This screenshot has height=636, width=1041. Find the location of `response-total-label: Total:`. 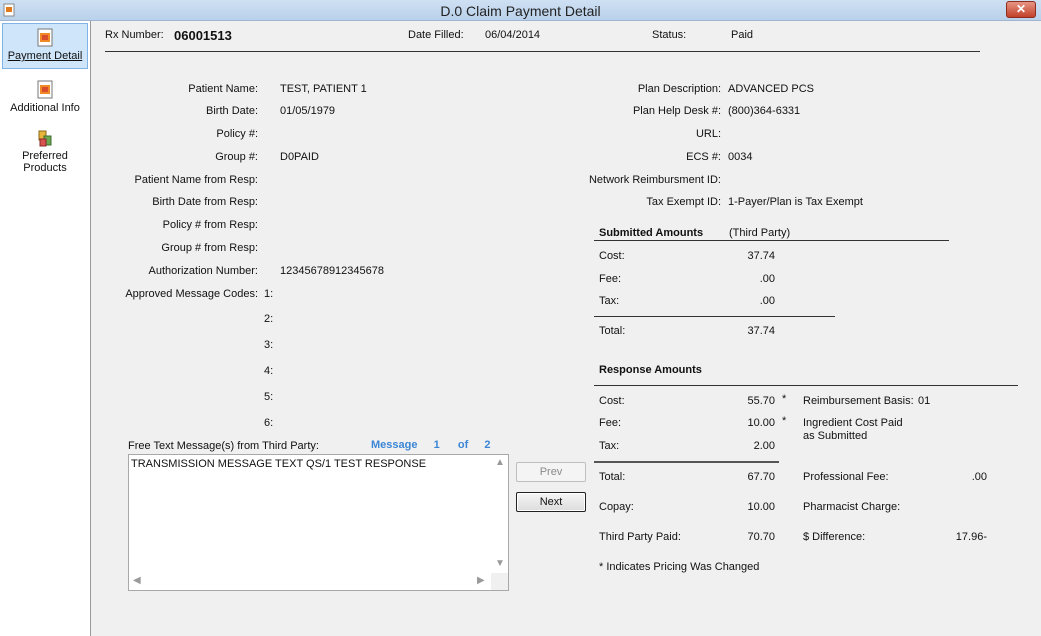

response-total-label: Total: is located at coordinates (612, 477).